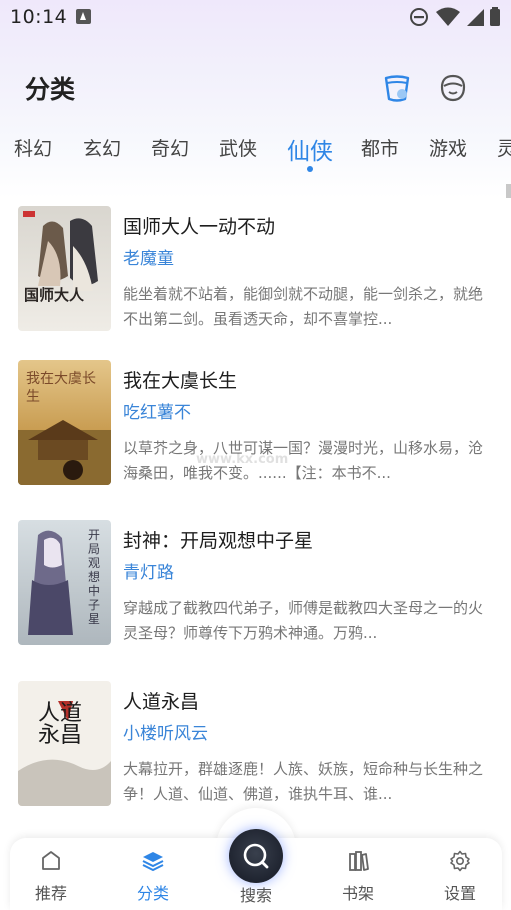 The image size is (511, 910). I want to click on layers-icon, so click(153, 862).